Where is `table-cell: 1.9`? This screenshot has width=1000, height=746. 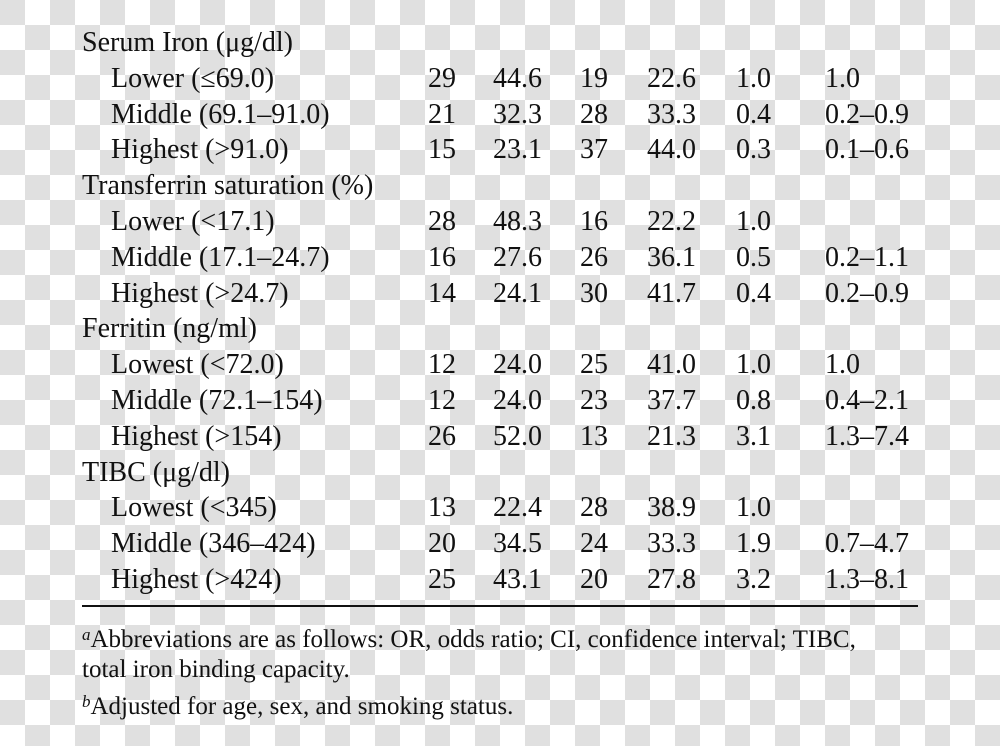 table-cell: 1.9 is located at coordinates (753, 544).